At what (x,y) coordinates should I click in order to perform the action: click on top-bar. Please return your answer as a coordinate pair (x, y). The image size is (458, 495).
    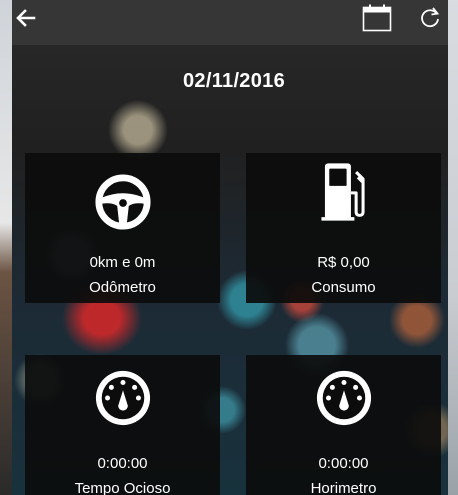
    Looking at the image, I should click on (230, 22).